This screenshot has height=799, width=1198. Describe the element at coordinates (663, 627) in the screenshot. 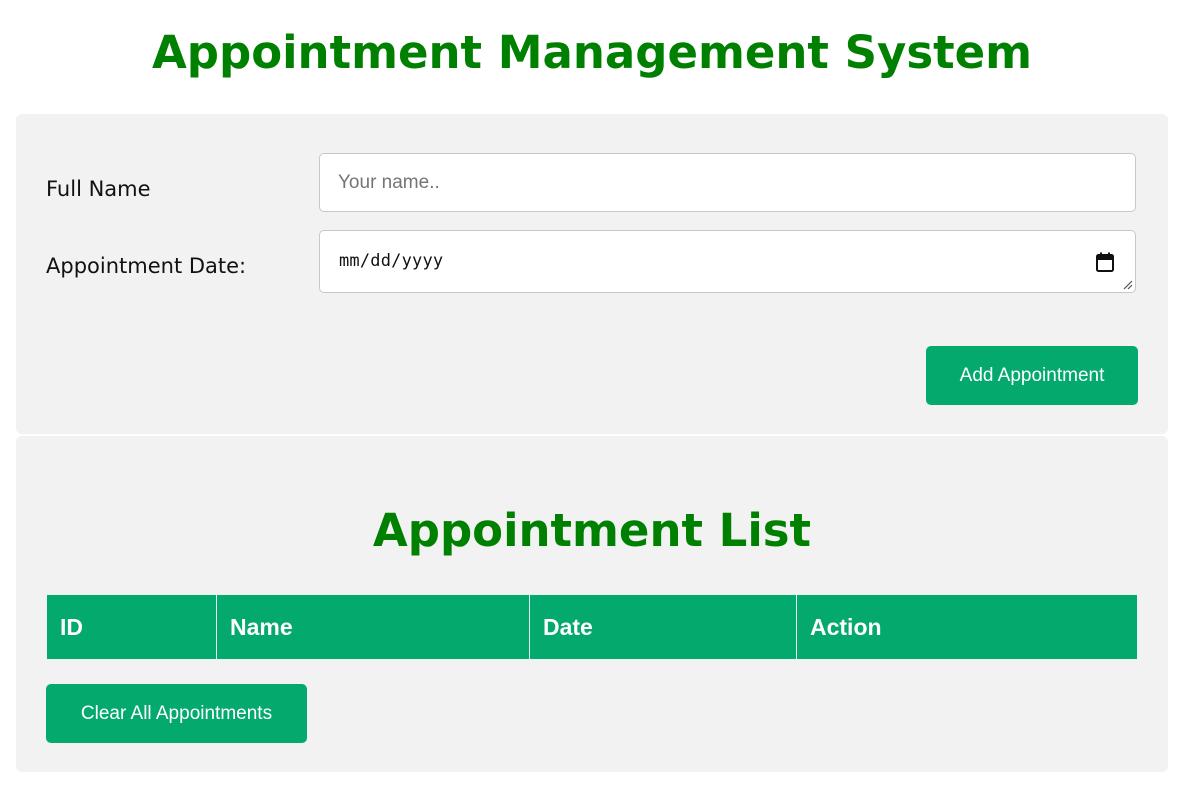

I see `column-header-date: Date` at that location.